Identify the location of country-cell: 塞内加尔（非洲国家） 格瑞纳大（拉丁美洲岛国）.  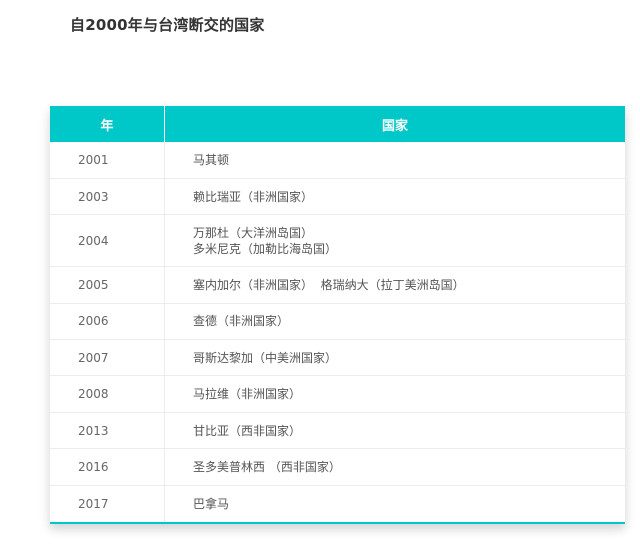
(394, 285).